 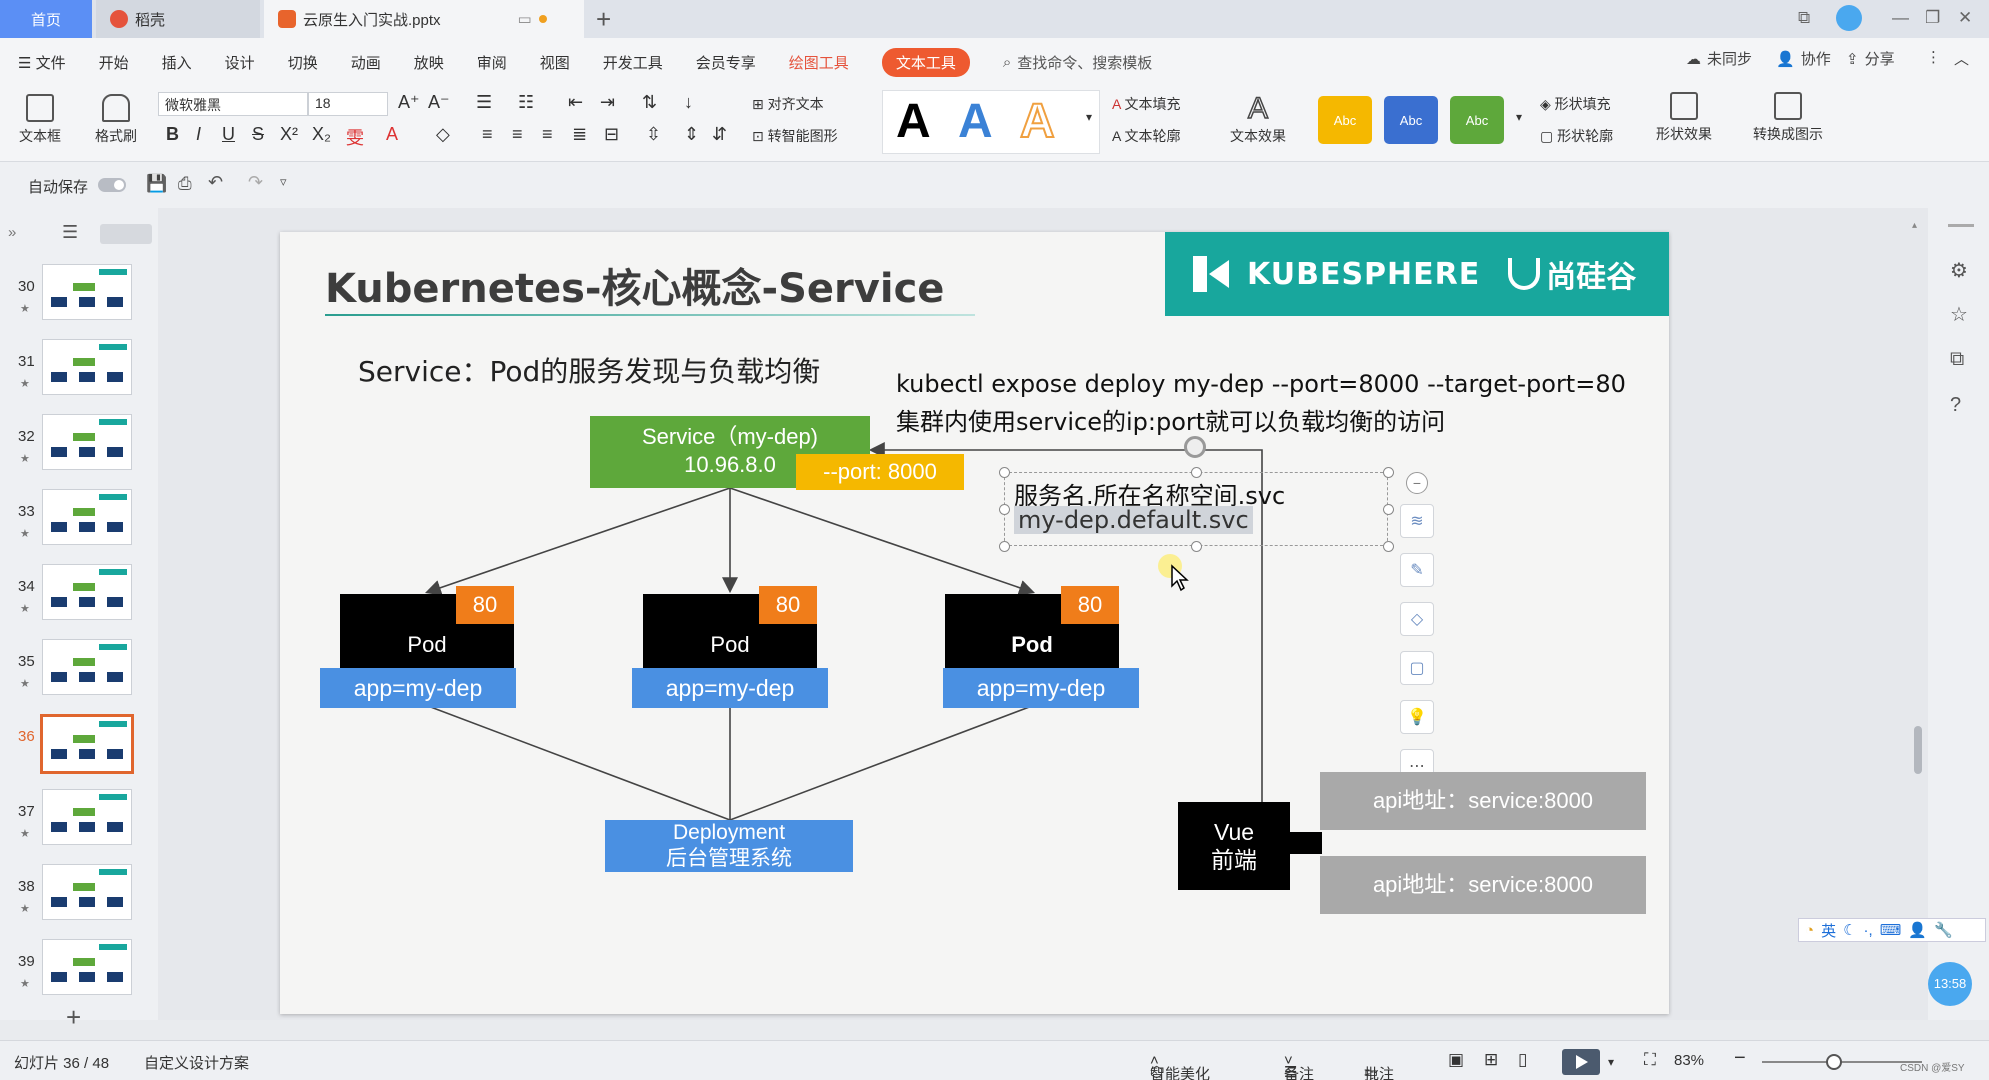 I want to click on menu-review: 审阅, so click(x=492, y=62).